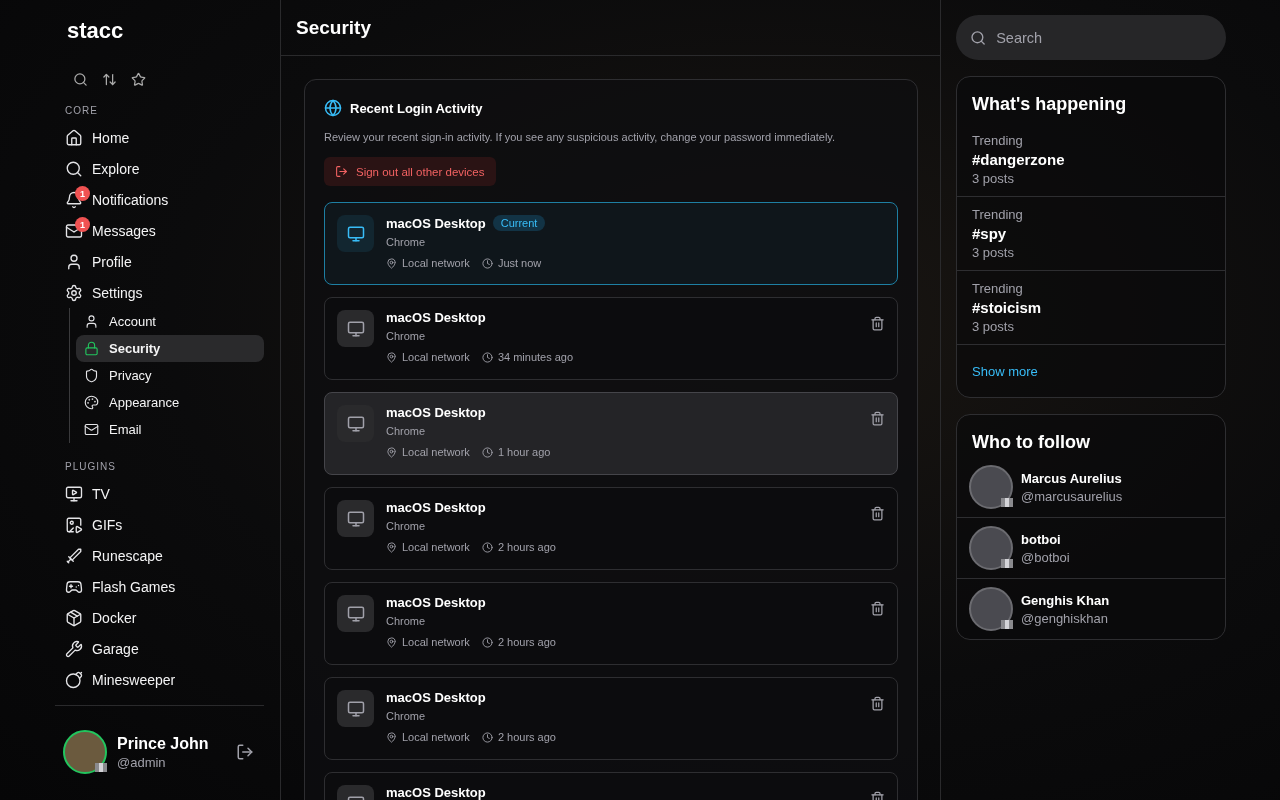 The height and width of the screenshot is (800, 1280). What do you see at coordinates (170, 429) in the screenshot?
I see `nav-item: Email` at bounding box center [170, 429].